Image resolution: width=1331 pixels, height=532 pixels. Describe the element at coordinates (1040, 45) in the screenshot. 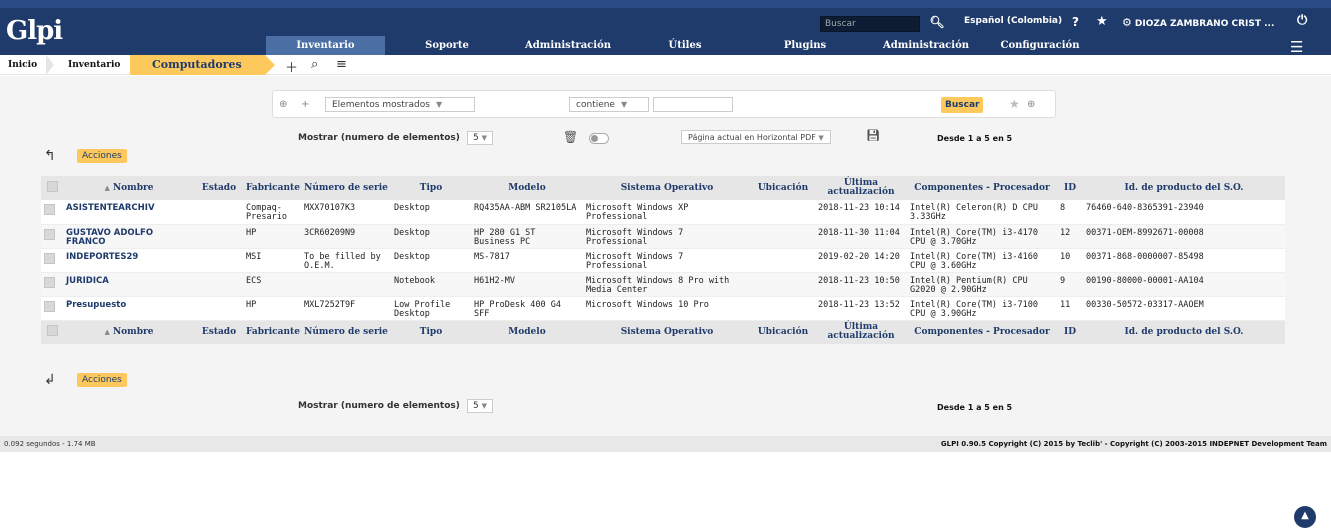

I see `menu-configuracion: Configuración` at that location.